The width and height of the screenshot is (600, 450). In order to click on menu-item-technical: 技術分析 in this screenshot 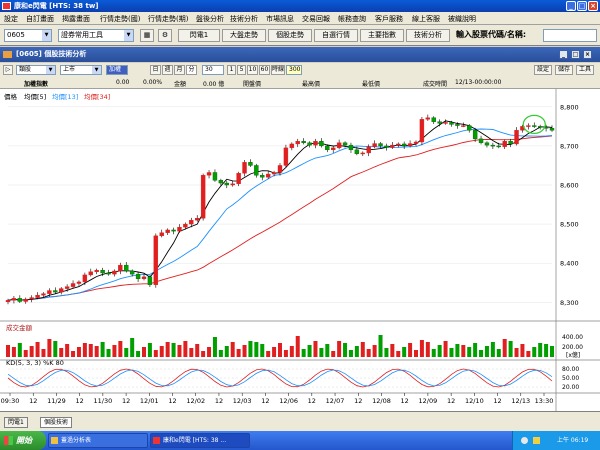, I will do `click(244, 19)`.